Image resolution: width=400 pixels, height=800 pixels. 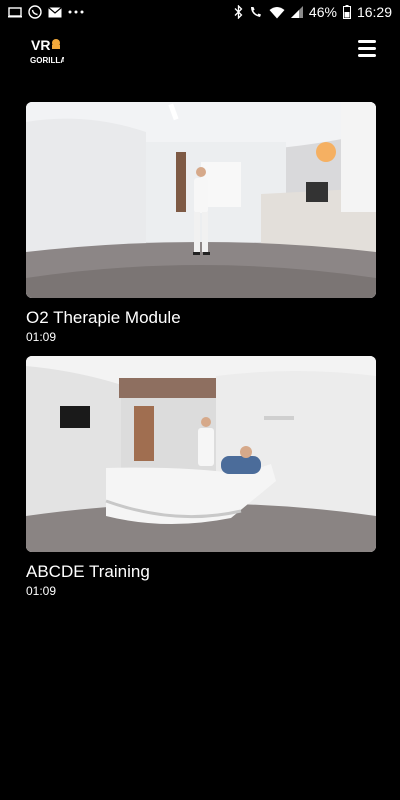 I want to click on video-title: ABCDE Training, so click(x=201, y=572).